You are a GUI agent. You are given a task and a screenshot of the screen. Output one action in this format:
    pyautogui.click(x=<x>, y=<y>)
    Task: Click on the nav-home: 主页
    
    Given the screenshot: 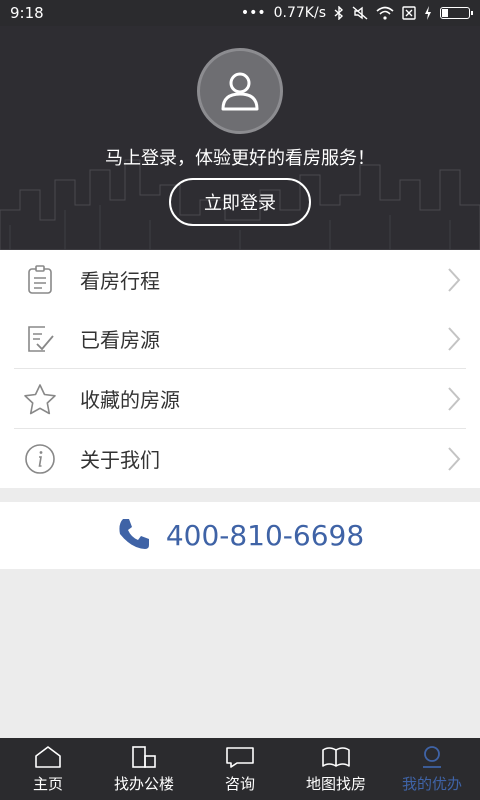 What is the action you would take?
    pyautogui.click(x=48, y=769)
    